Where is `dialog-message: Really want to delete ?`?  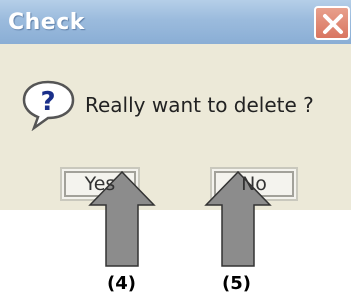 dialog-message: Really want to delete ? is located at coordinates (199, 105).